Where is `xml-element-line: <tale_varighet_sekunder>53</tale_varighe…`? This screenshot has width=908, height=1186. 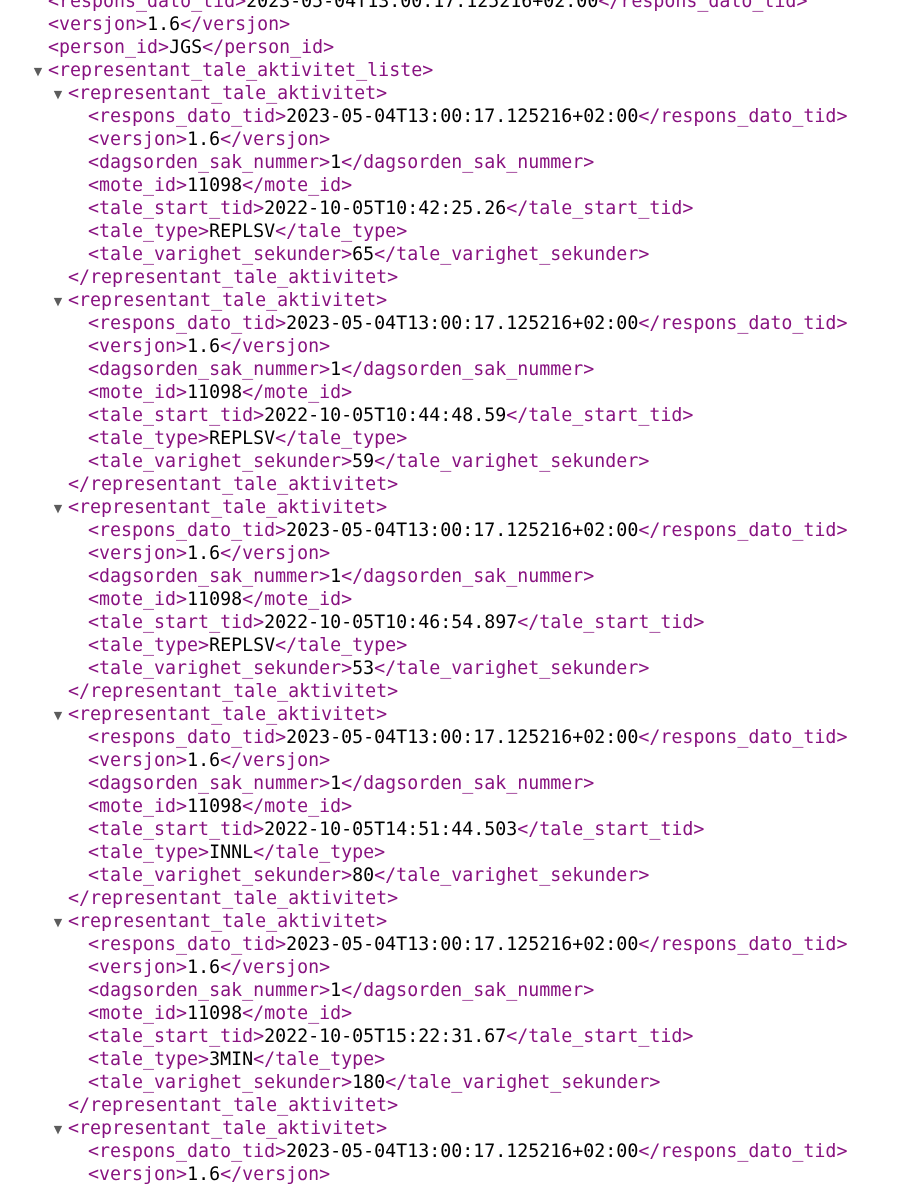
xml-element-line: <tale_varighet_sekunder>53</tale_varighe… is located at coordinates (454, 668).